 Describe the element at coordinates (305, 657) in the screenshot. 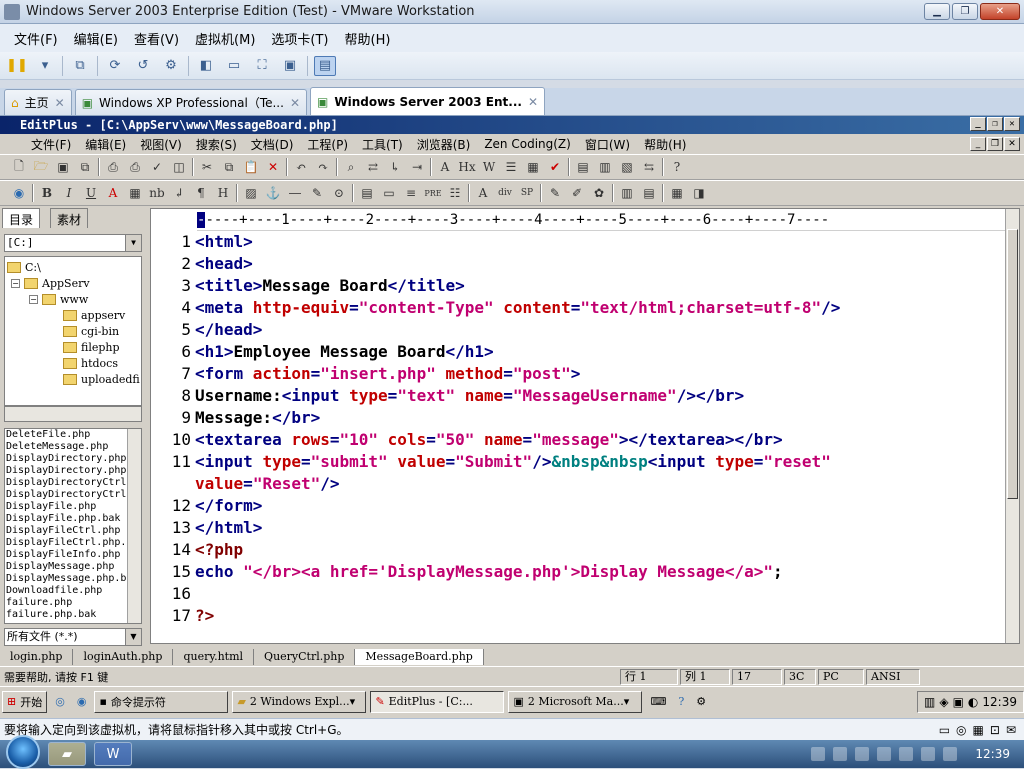

I see `doc-tab-queryctrl: QueryCtrl.php` at that location.